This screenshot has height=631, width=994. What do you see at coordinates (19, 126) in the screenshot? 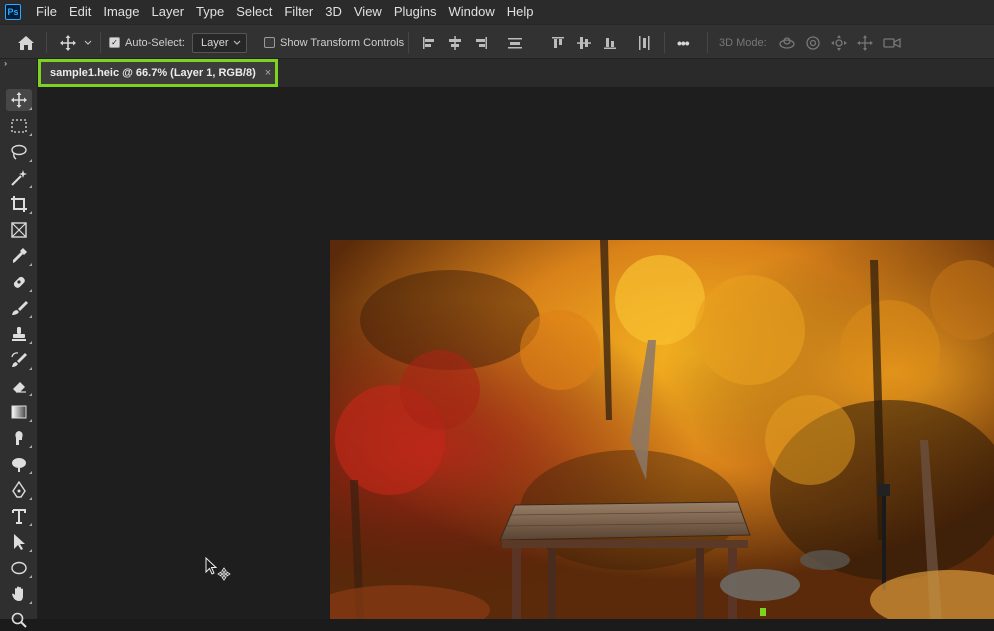
I see `marquee-tool-button` at bounding box center [19, 126].